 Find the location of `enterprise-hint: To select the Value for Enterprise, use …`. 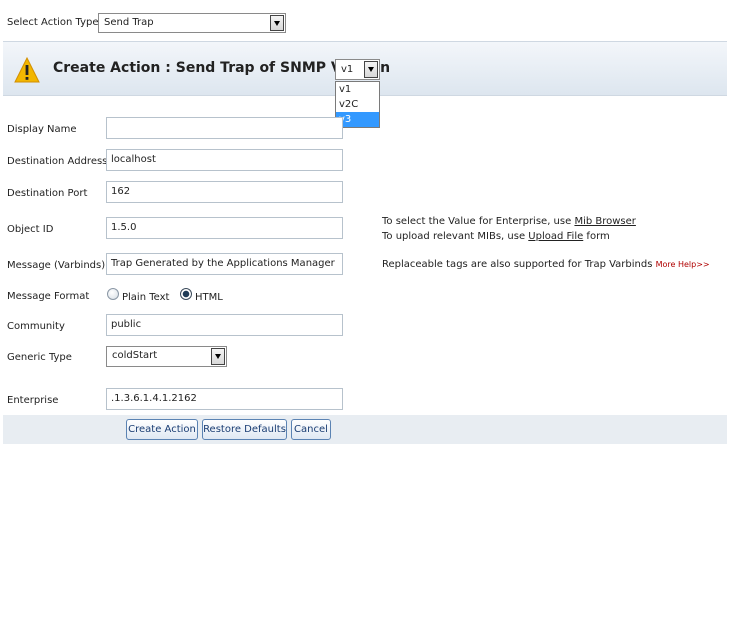

enterprise-hint: To select the Value for Enterprise, use … is located at coordinates (509, 221).